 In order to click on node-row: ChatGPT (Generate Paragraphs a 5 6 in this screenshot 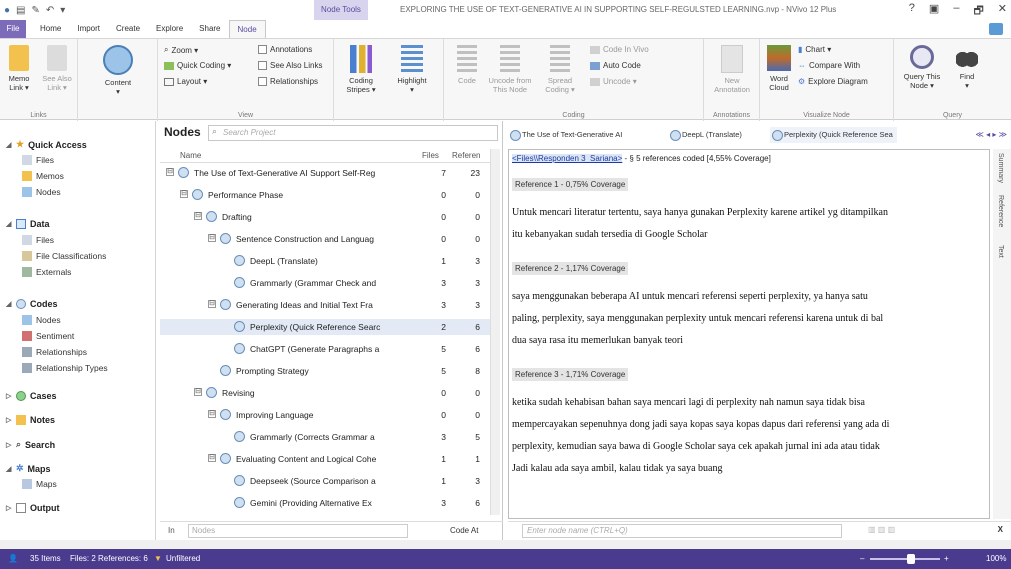, I will do `click(325, 349)`.